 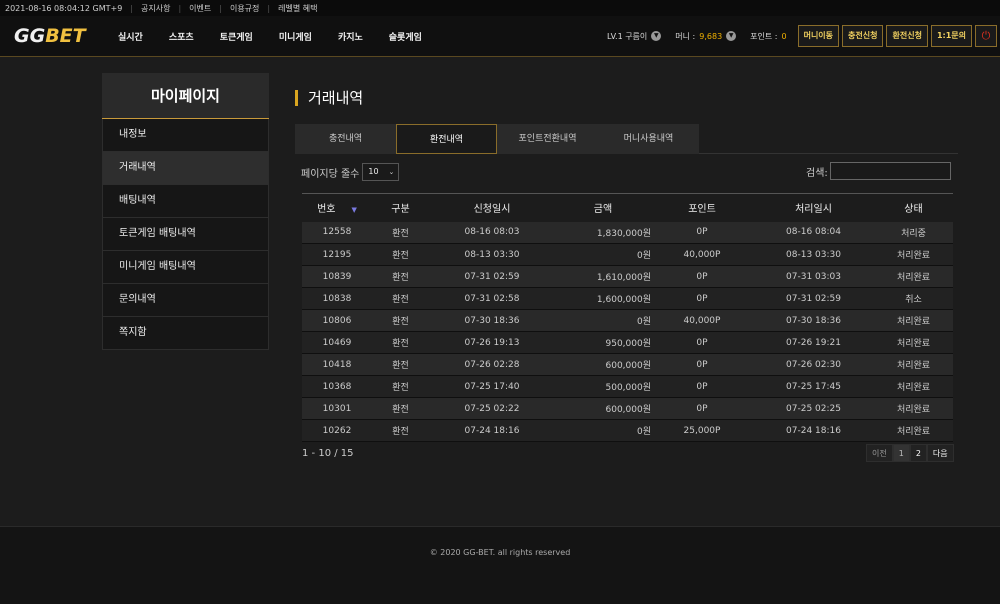 What do you see at coordinates (391, 172) in the screenshot?
I see `chevron-down-icon: ⌄` at bounding box center [391, 172].